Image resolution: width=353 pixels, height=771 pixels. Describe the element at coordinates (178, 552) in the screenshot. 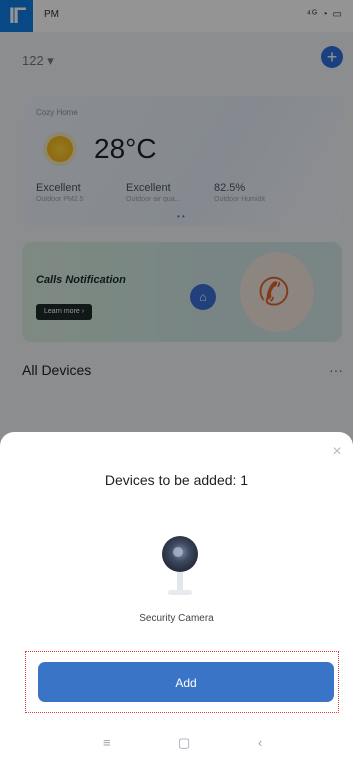

I see `camera-lens-icon` at that location.